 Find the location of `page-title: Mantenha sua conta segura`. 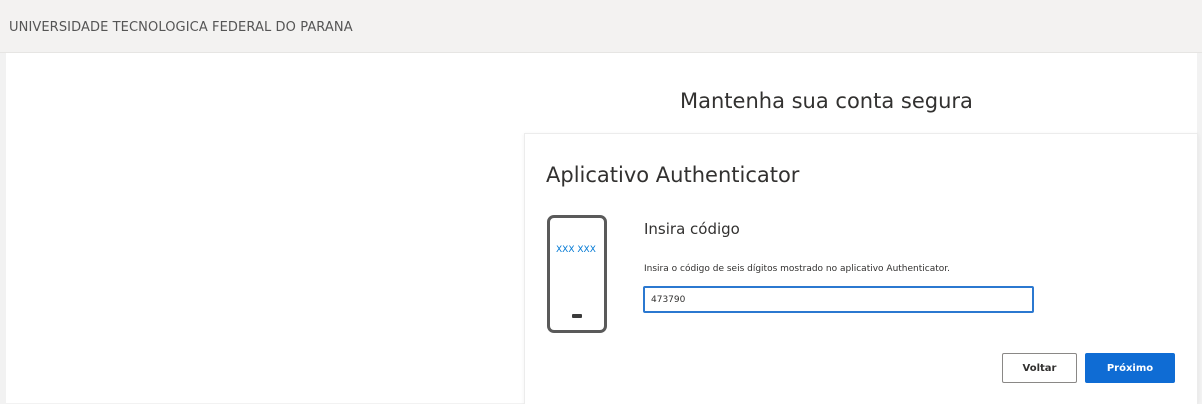

page-title: Mantenha sua conta segura is located at coordinates (826, 101).